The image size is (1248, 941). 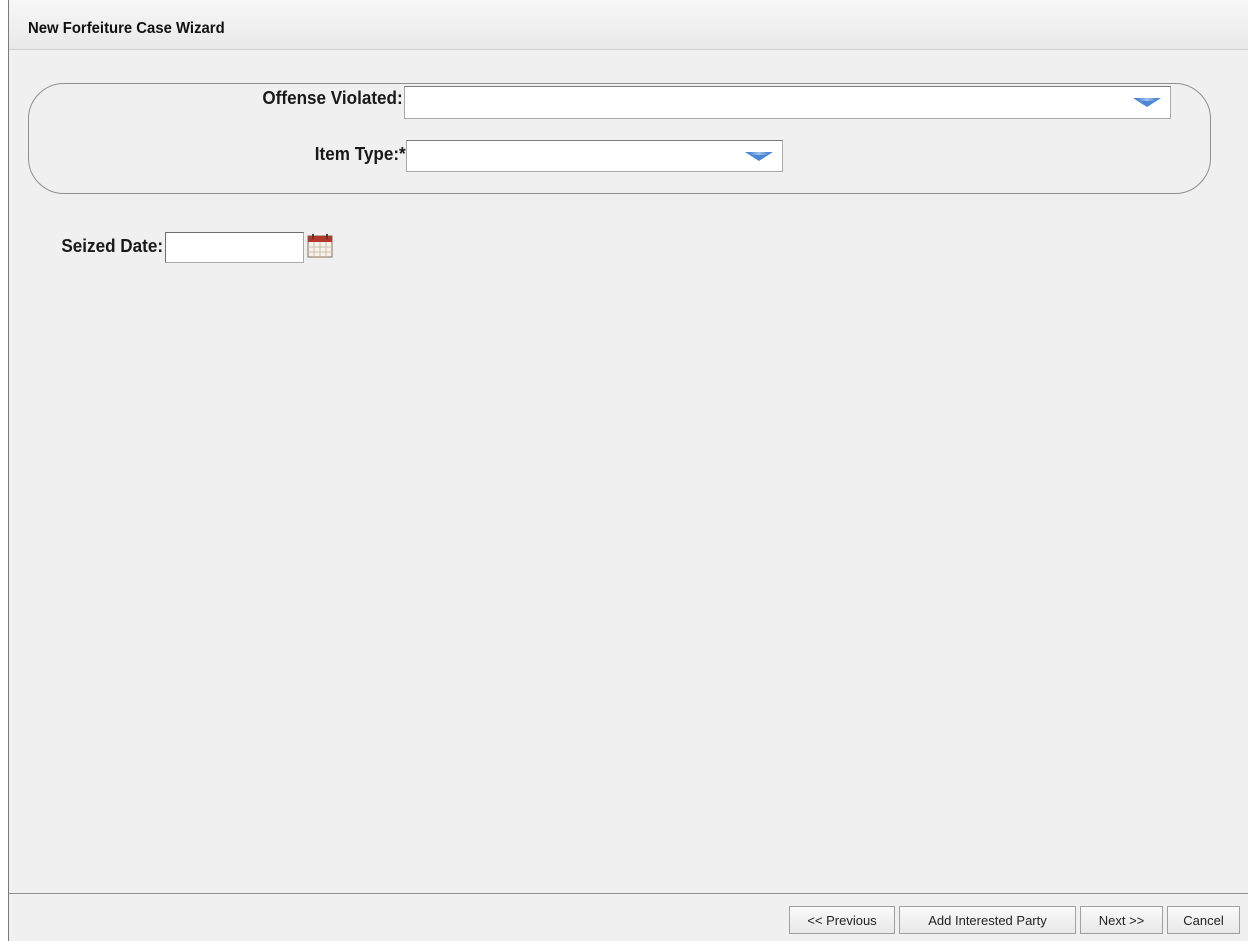 I want to click on add-interested-party-button: Add Interested Party, so click(x=987, y=920).